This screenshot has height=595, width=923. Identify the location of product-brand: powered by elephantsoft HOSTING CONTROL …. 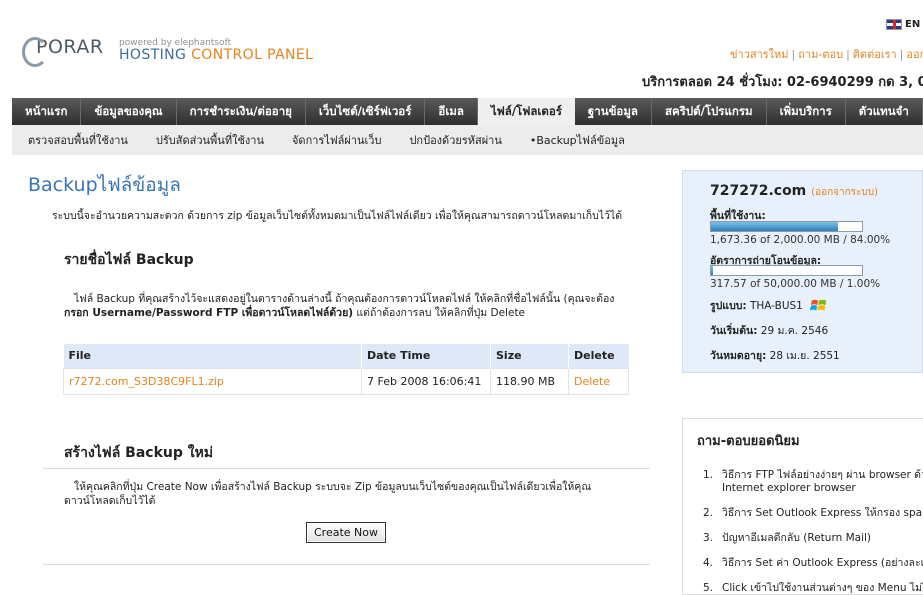
(216, 50).